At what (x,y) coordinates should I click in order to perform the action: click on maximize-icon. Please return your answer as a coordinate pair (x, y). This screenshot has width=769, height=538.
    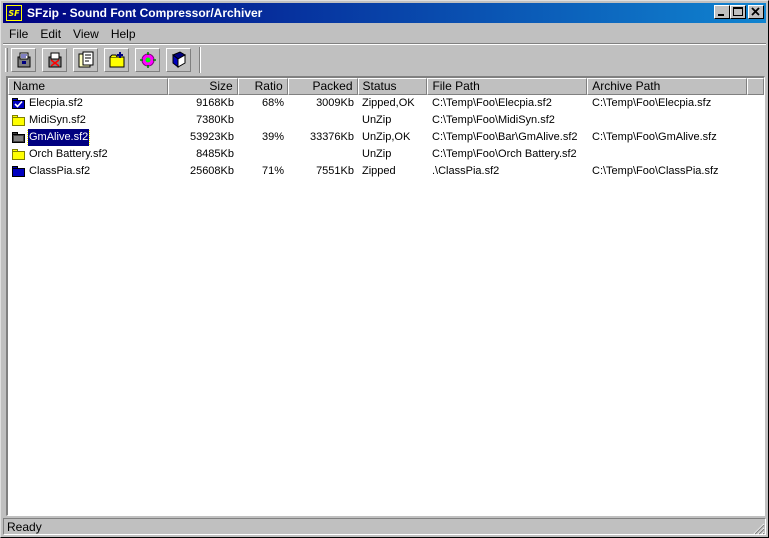
    Looking at the image, I should click on (738, 11).